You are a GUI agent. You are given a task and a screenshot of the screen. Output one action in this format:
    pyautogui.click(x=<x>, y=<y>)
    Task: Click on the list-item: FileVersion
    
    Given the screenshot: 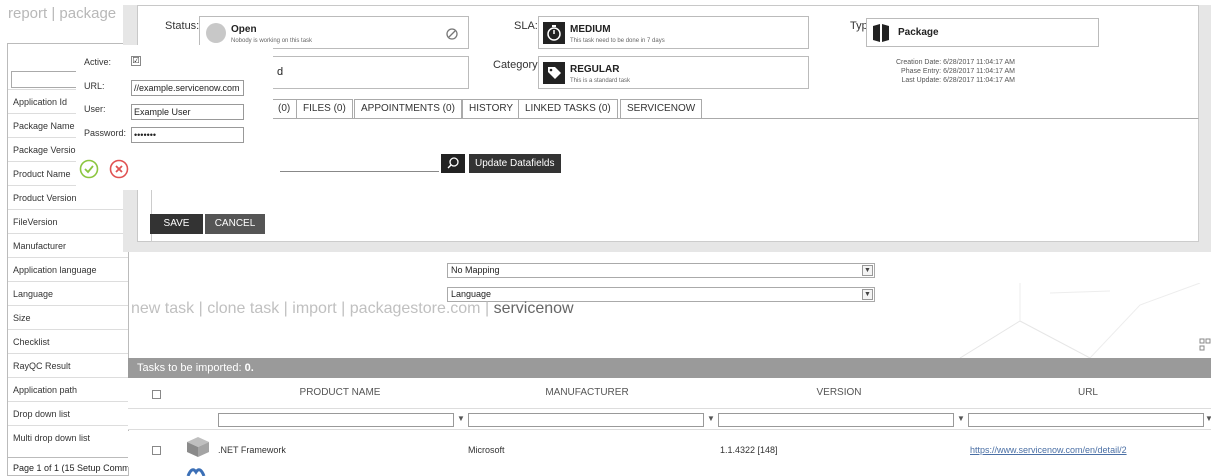 What is the action you would take?
    pyautogui.click(x=68, y=221)
    